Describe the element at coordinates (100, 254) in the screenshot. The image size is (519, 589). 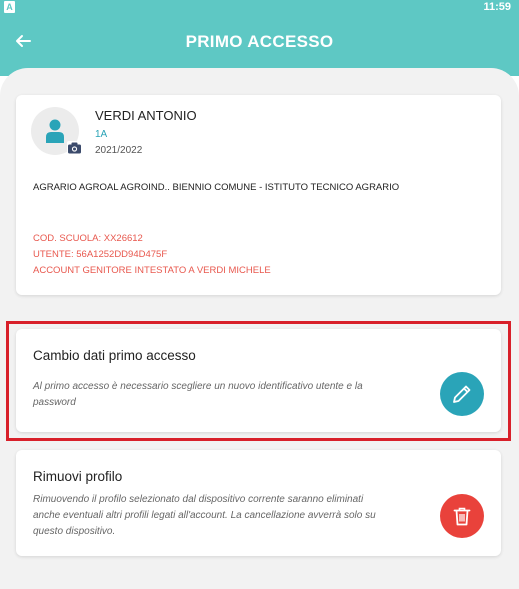
I see `user-code: UTENTE: 56A1252DD94D475F` at that location.